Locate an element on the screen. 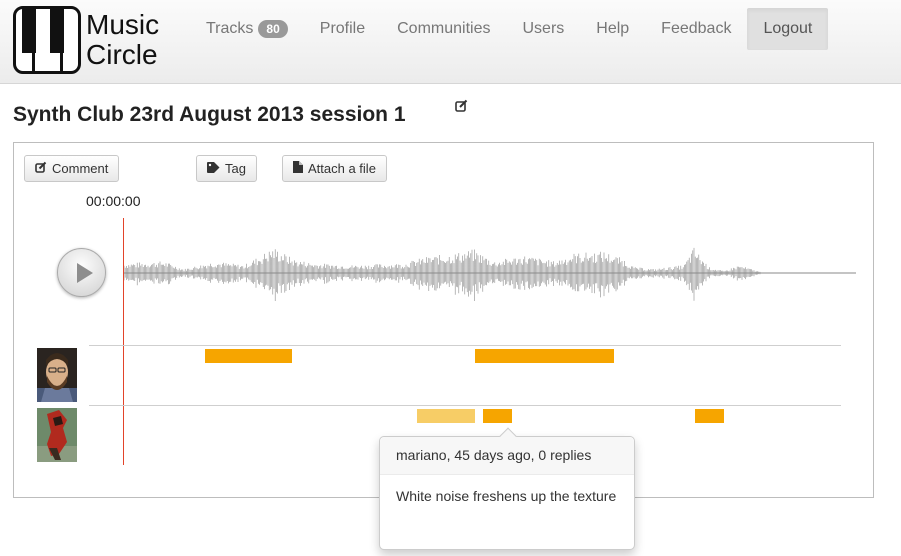 The width and height of the screenshot is (901, 556). time-display: 00:00:00 is located at coordinates (113, 201).